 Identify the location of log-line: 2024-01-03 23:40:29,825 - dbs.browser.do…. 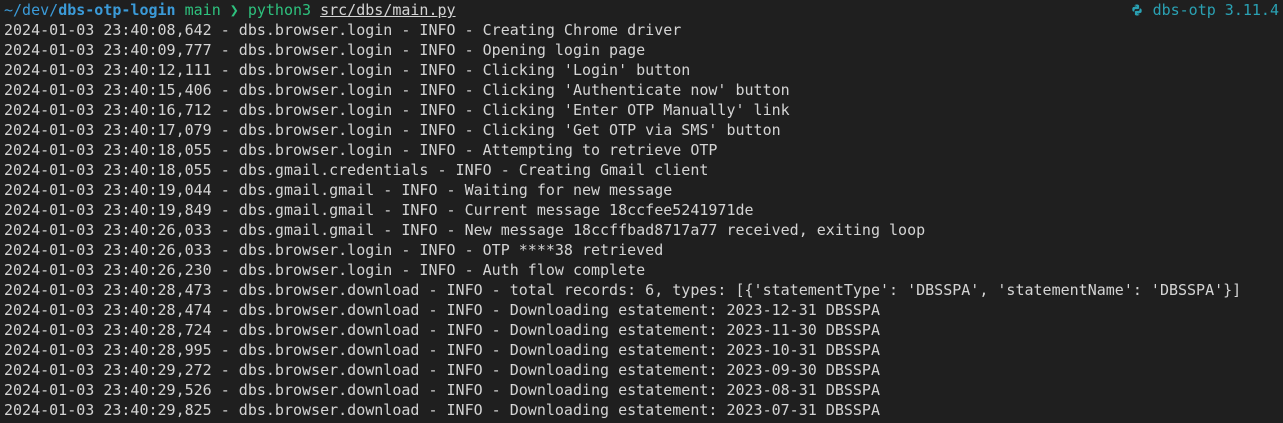
(442, 410).